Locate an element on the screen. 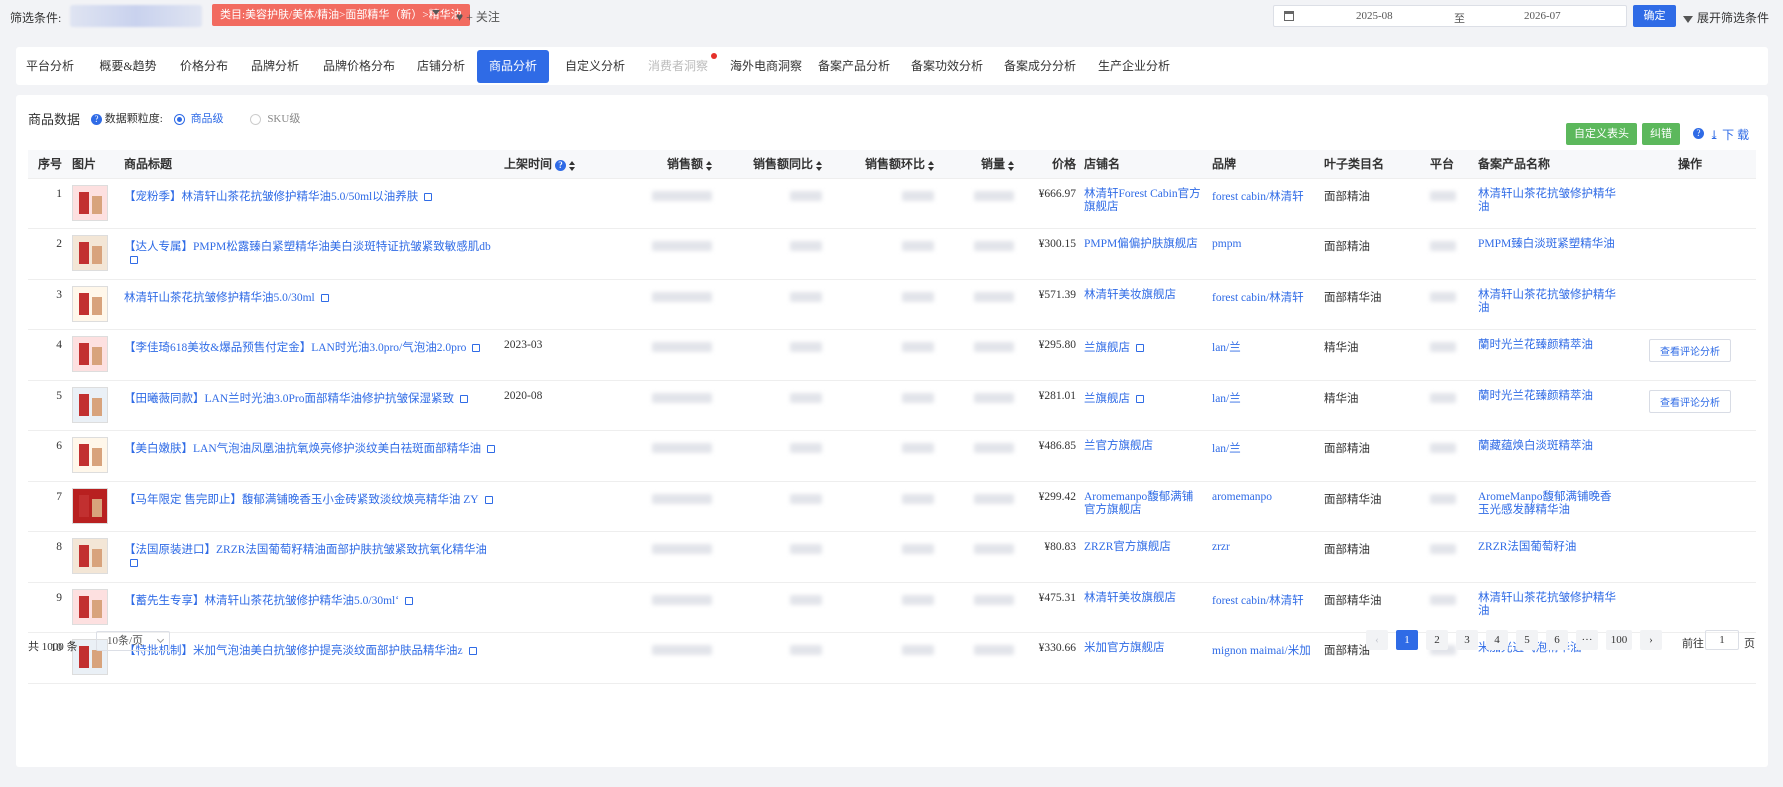 Image resolution: width=1783 pixels, height=787 pixels. shop-link: PMPM偏偏护肤旗舰店 is located at coordinates (1141, 244).